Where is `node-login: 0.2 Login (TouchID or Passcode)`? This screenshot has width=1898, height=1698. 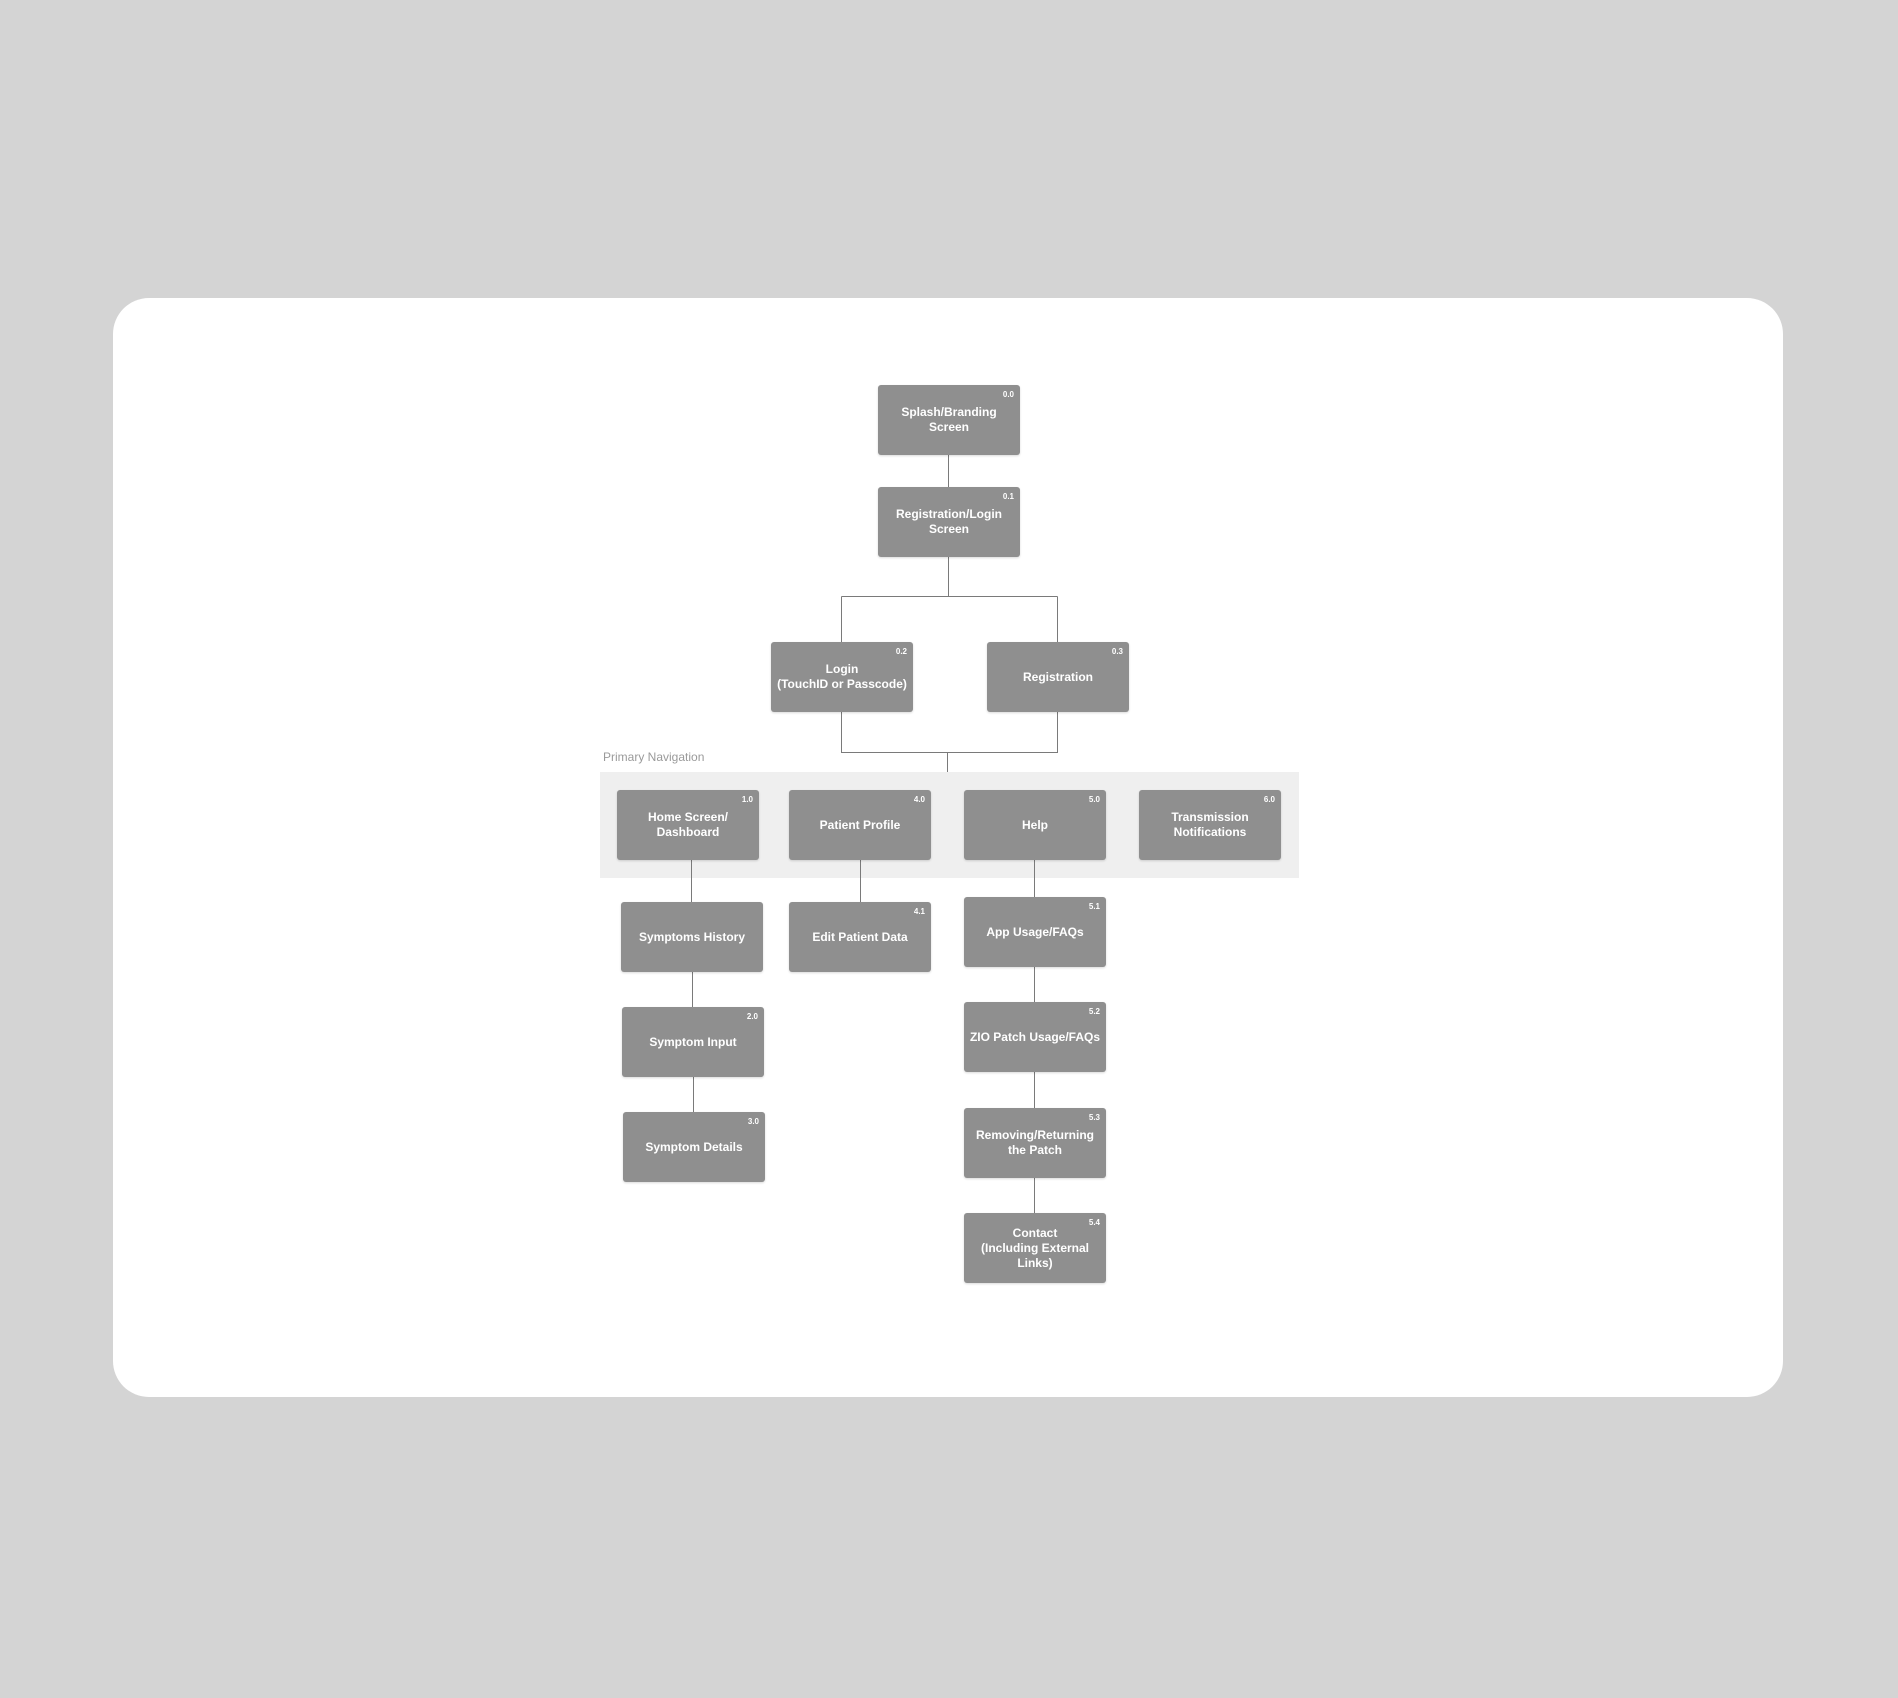 node-login: 0.2 Login (TouchID or Passcode) is located at coordinates (842, 677).